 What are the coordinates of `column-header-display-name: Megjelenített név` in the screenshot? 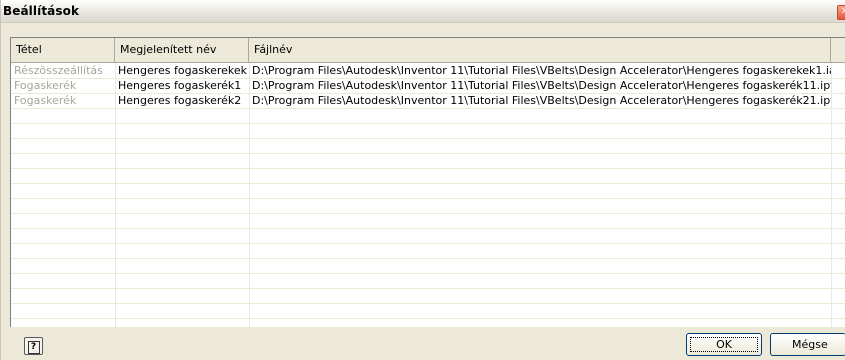 It's located at (182, 50).